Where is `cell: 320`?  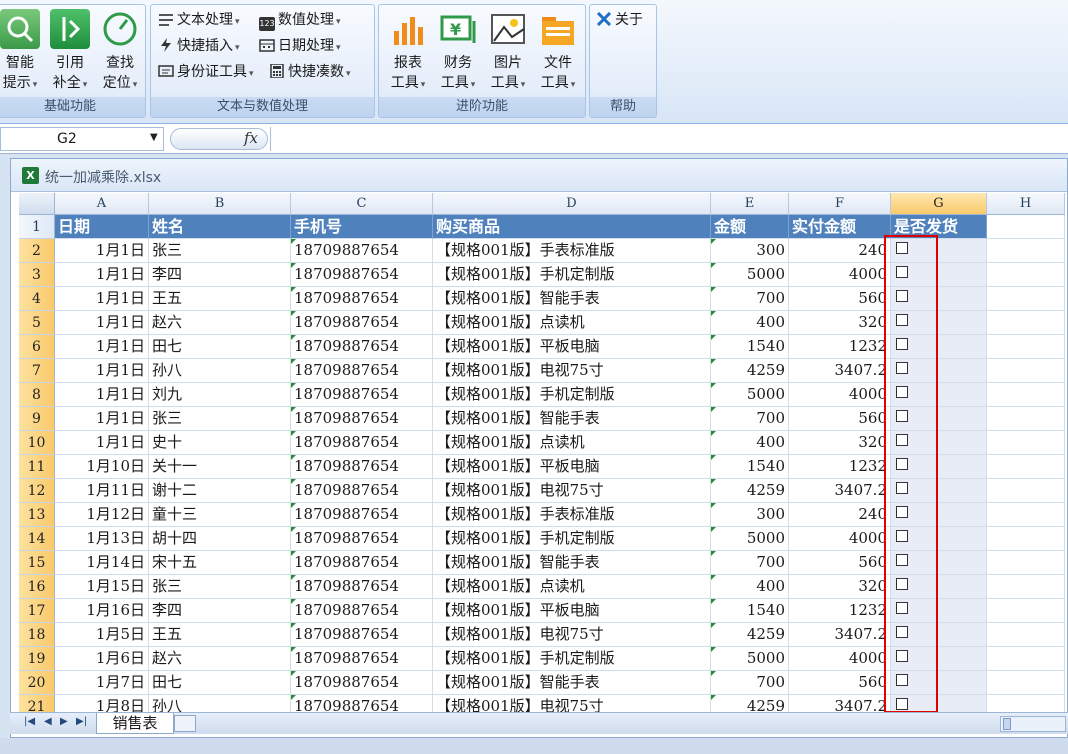 cell: 320 is located at coordinates (840, 587).